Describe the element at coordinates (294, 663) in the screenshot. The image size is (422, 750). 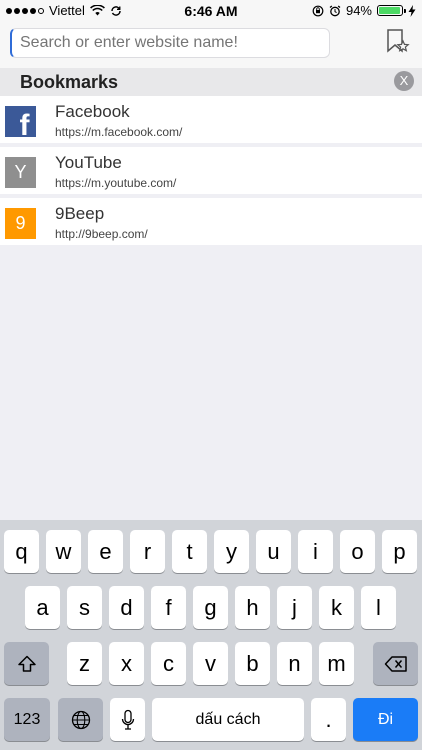
I see `key-n: n` at that location.